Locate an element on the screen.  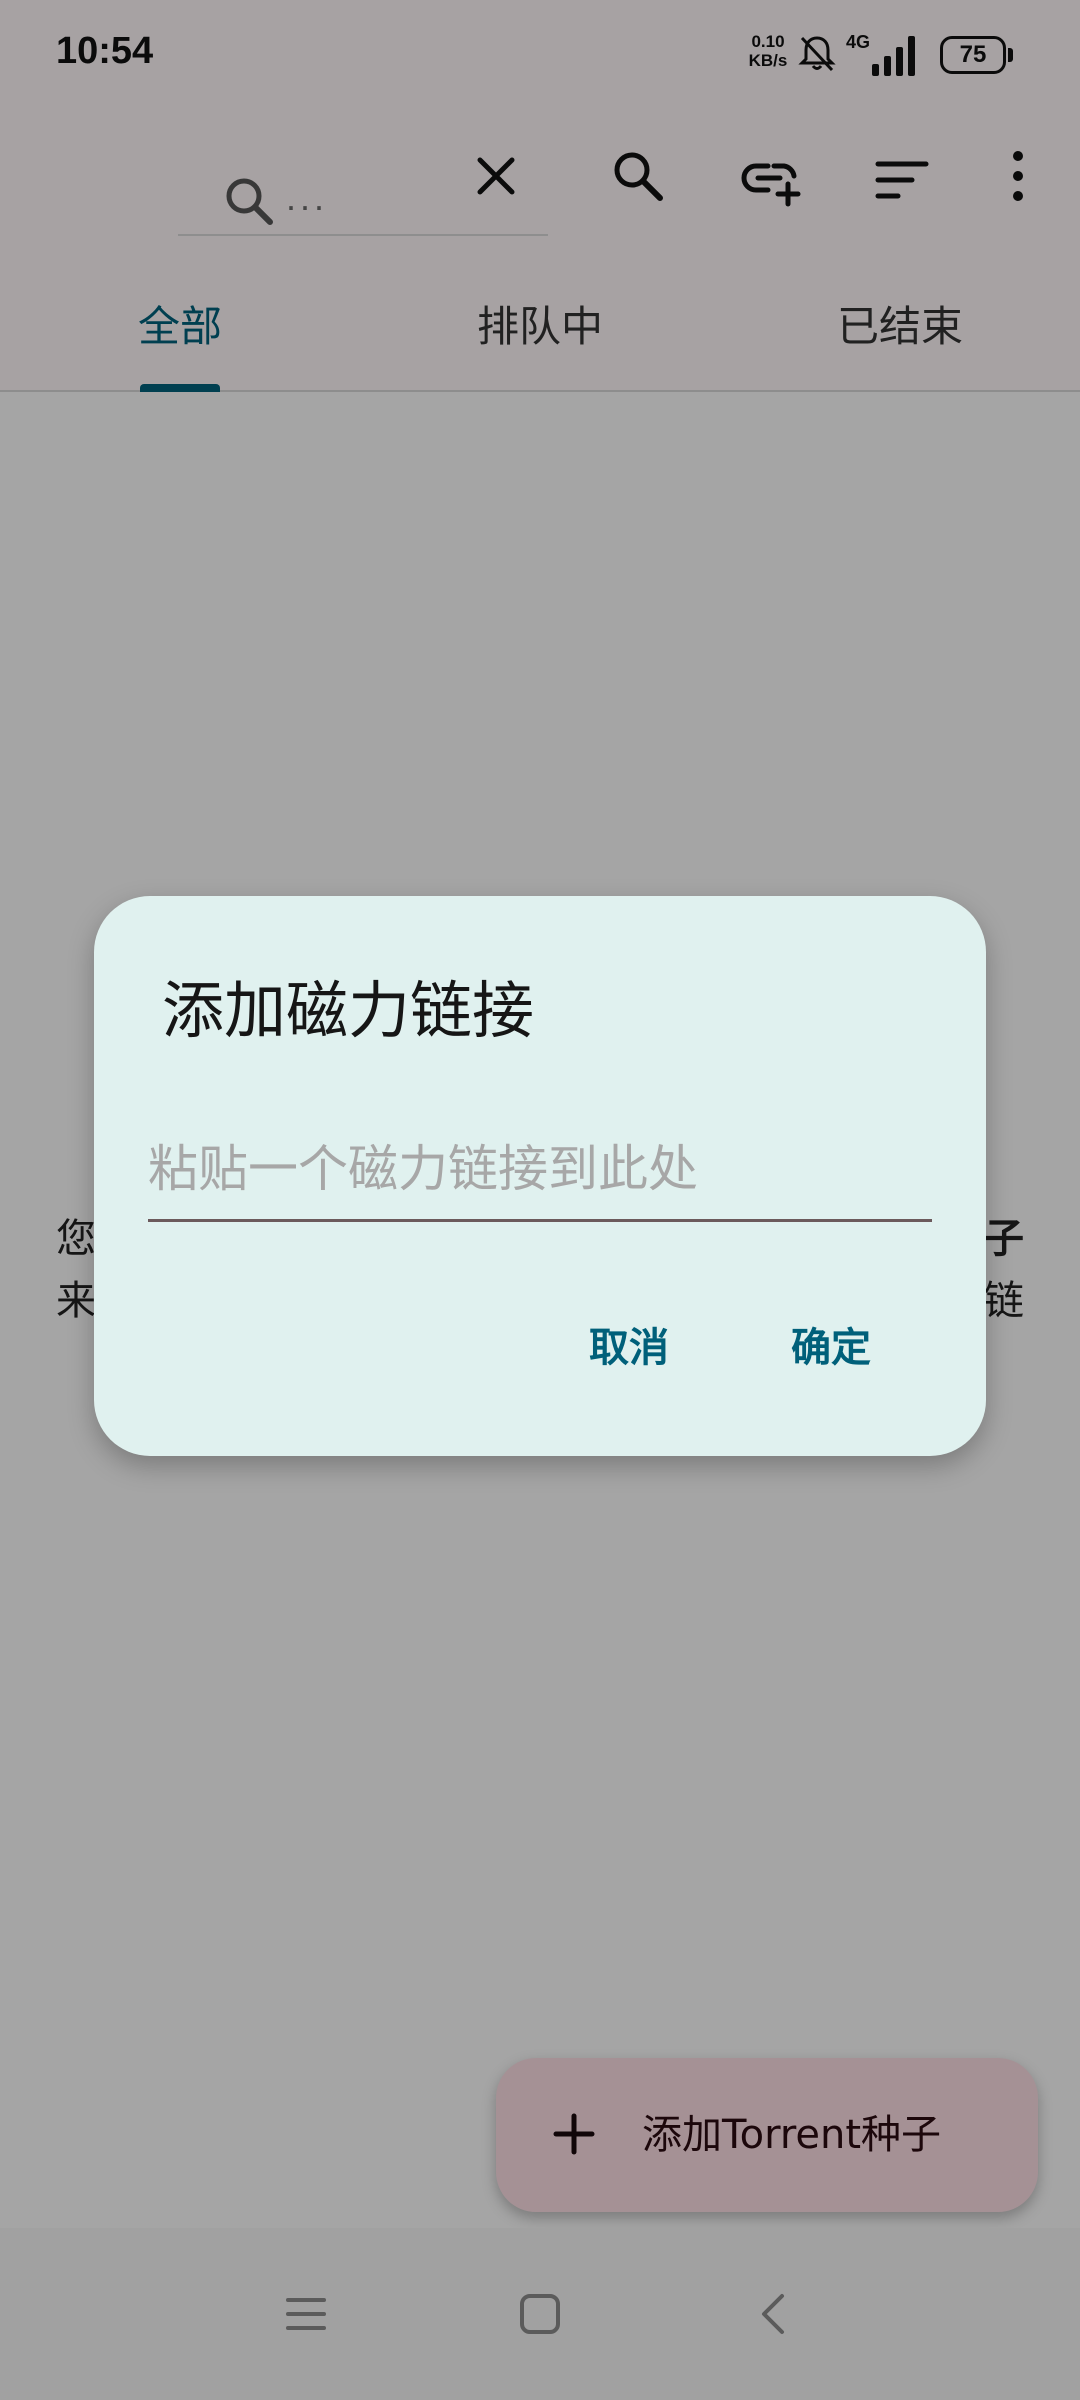
cancel-button: 取消 is located at coordinates (629, 1348).